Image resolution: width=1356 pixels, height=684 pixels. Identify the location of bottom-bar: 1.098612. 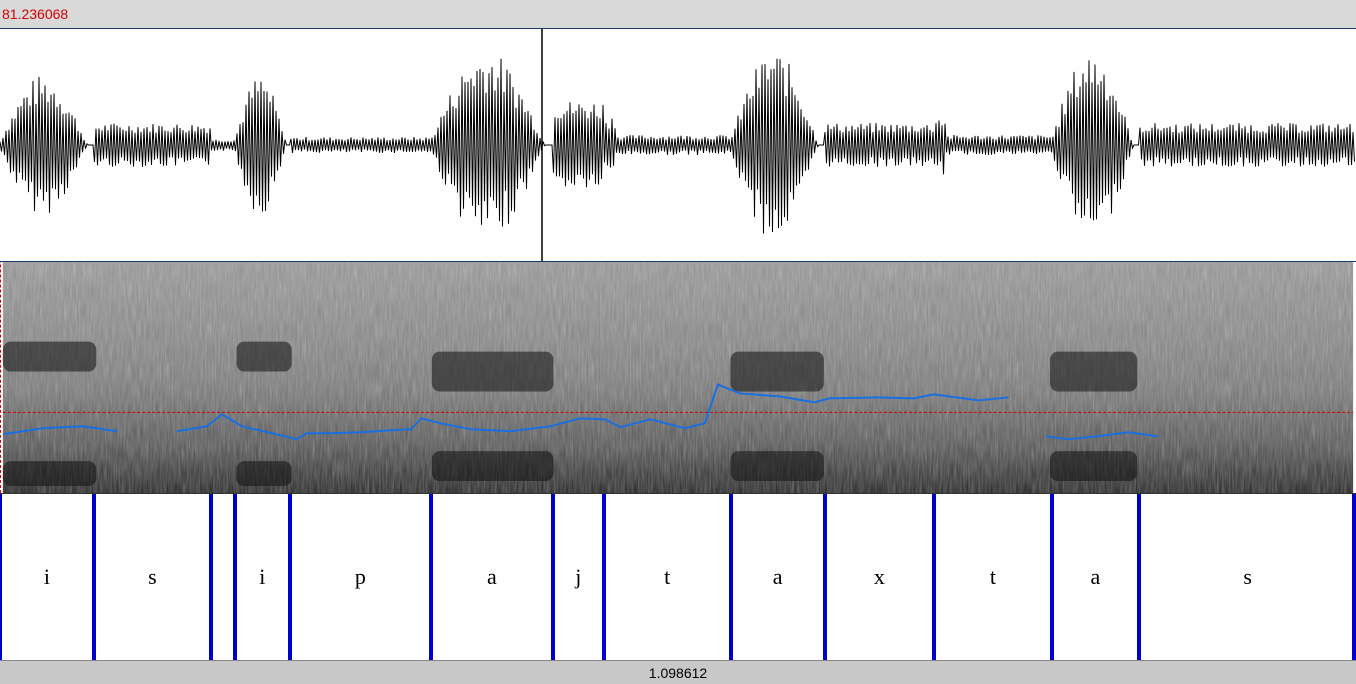
(678, 672).